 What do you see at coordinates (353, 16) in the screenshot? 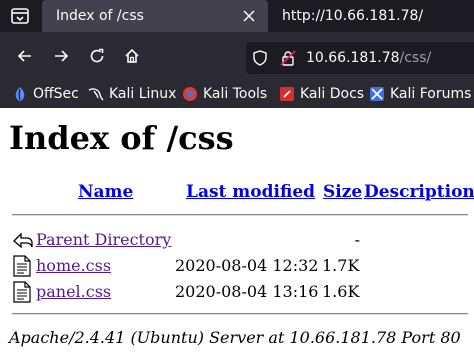
I see `tab-title: http://10.66.181.78/` at bounding box center [353, 16].